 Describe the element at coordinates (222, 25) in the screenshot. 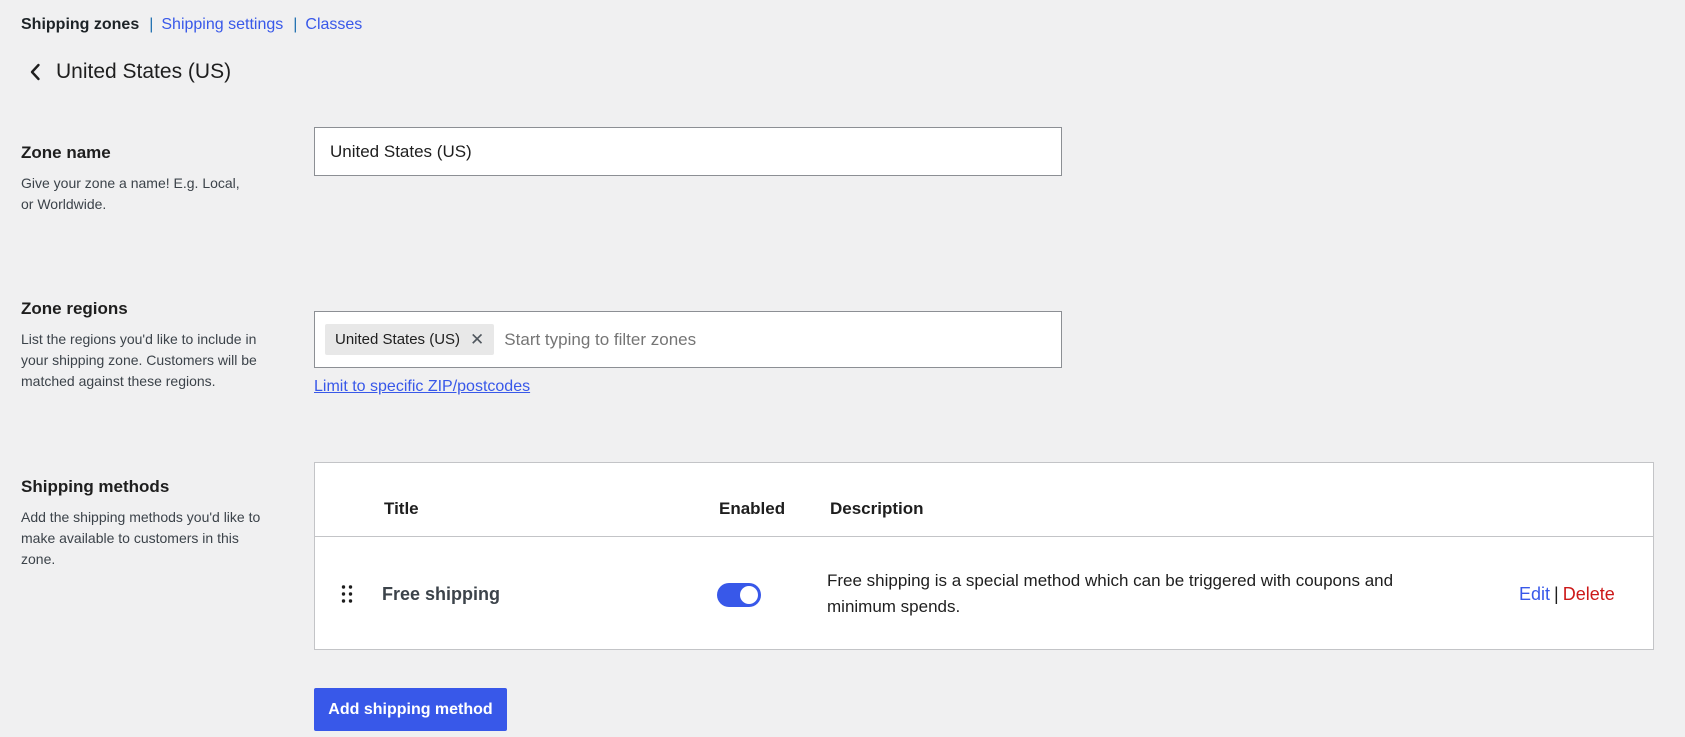

I see `subnav-shipping-settings-link: Shipping settings` at that location.